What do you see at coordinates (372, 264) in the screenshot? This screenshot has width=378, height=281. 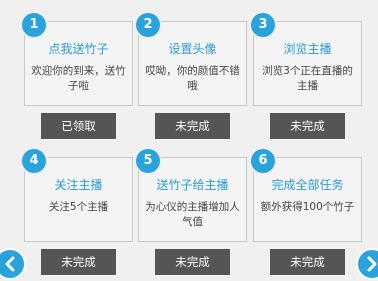 I see `chevron-right-icon` at bounding box center [372, 264].